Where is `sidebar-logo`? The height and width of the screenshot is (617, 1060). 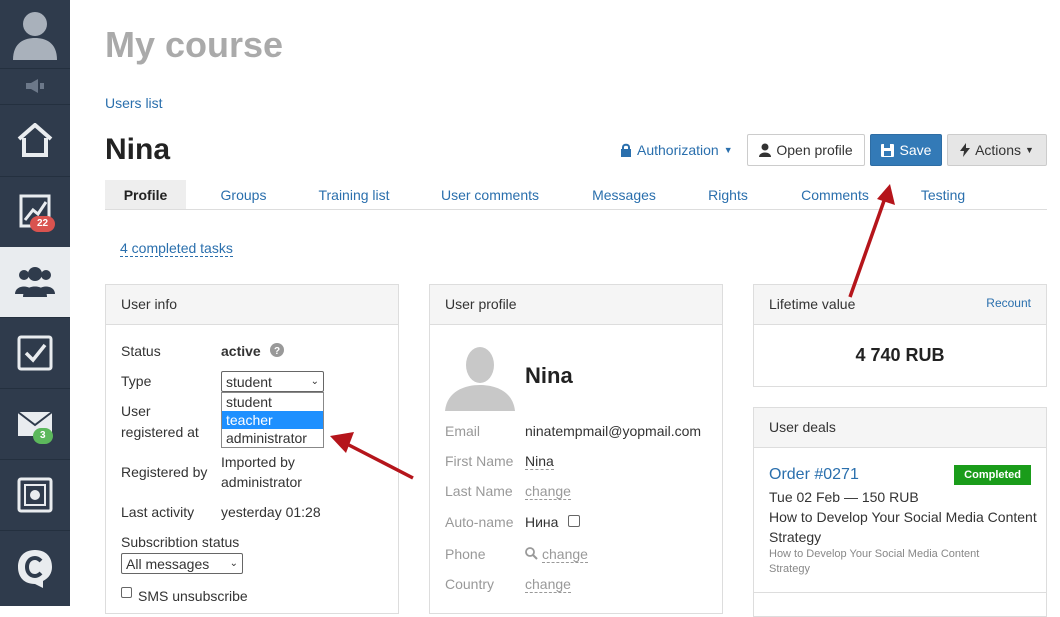 sidebar-logo is located at coordinates (35, 568).